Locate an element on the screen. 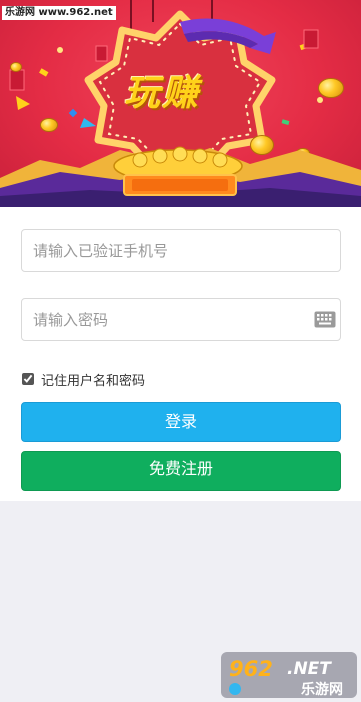 The width and height of the screenshot is (361, 702). password-field is located at coordinates (181, 319).